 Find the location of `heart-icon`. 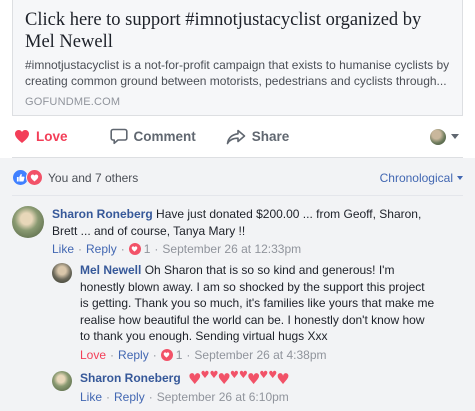

heart-icon is located at coordinates (22, 136).